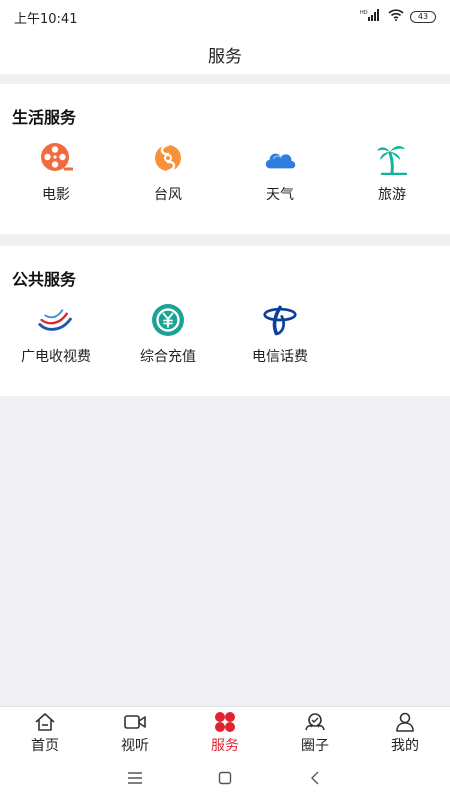  I want to click on palm-tree-icon, so click(392, 158).